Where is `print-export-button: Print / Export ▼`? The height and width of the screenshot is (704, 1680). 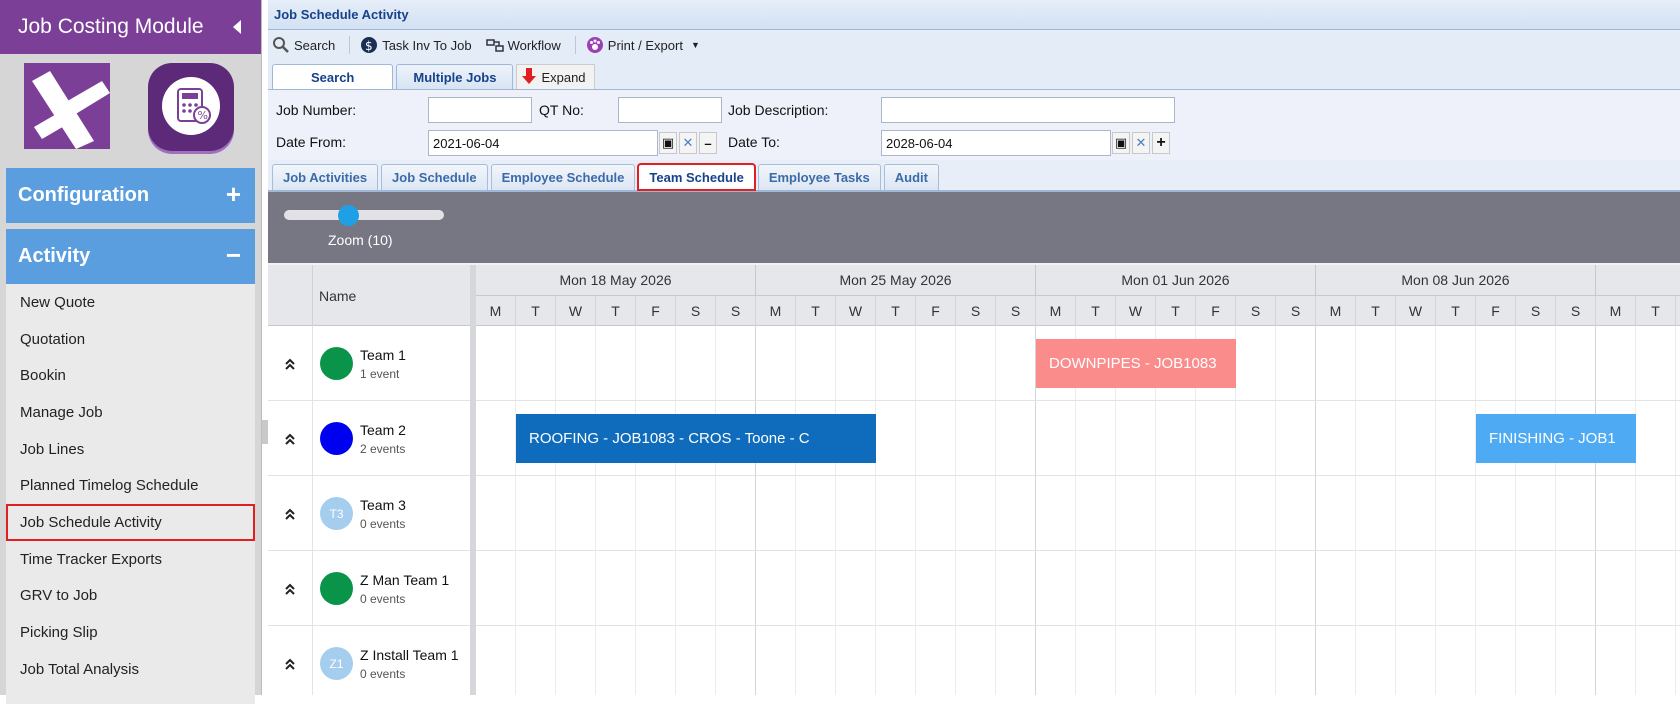
print-export-button: Print / Export ▼ is located at coordinates (643, 45).